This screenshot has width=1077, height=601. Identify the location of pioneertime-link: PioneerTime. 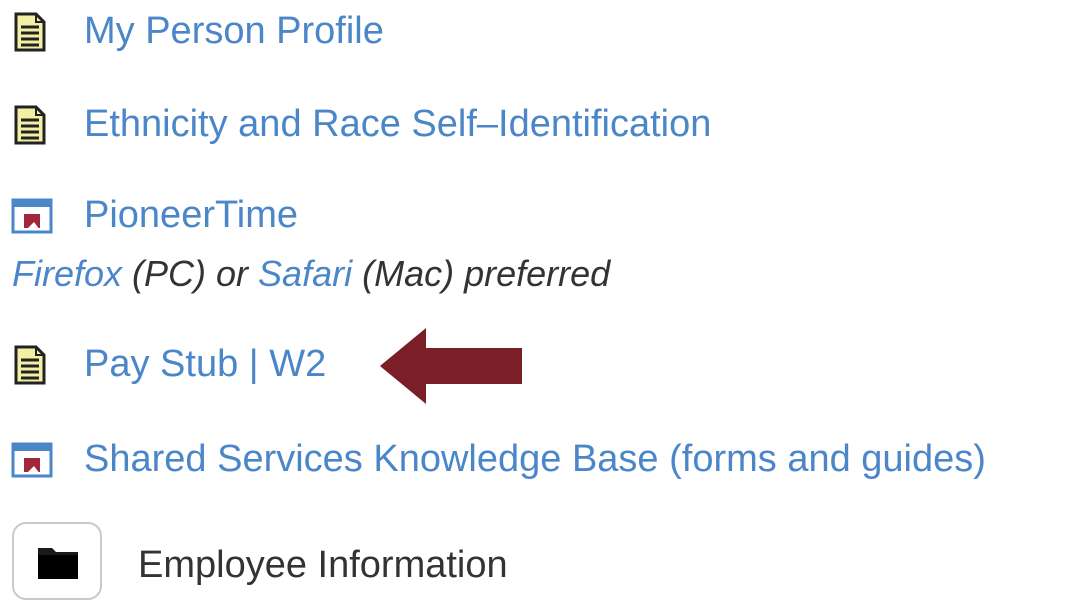
(191, 215).